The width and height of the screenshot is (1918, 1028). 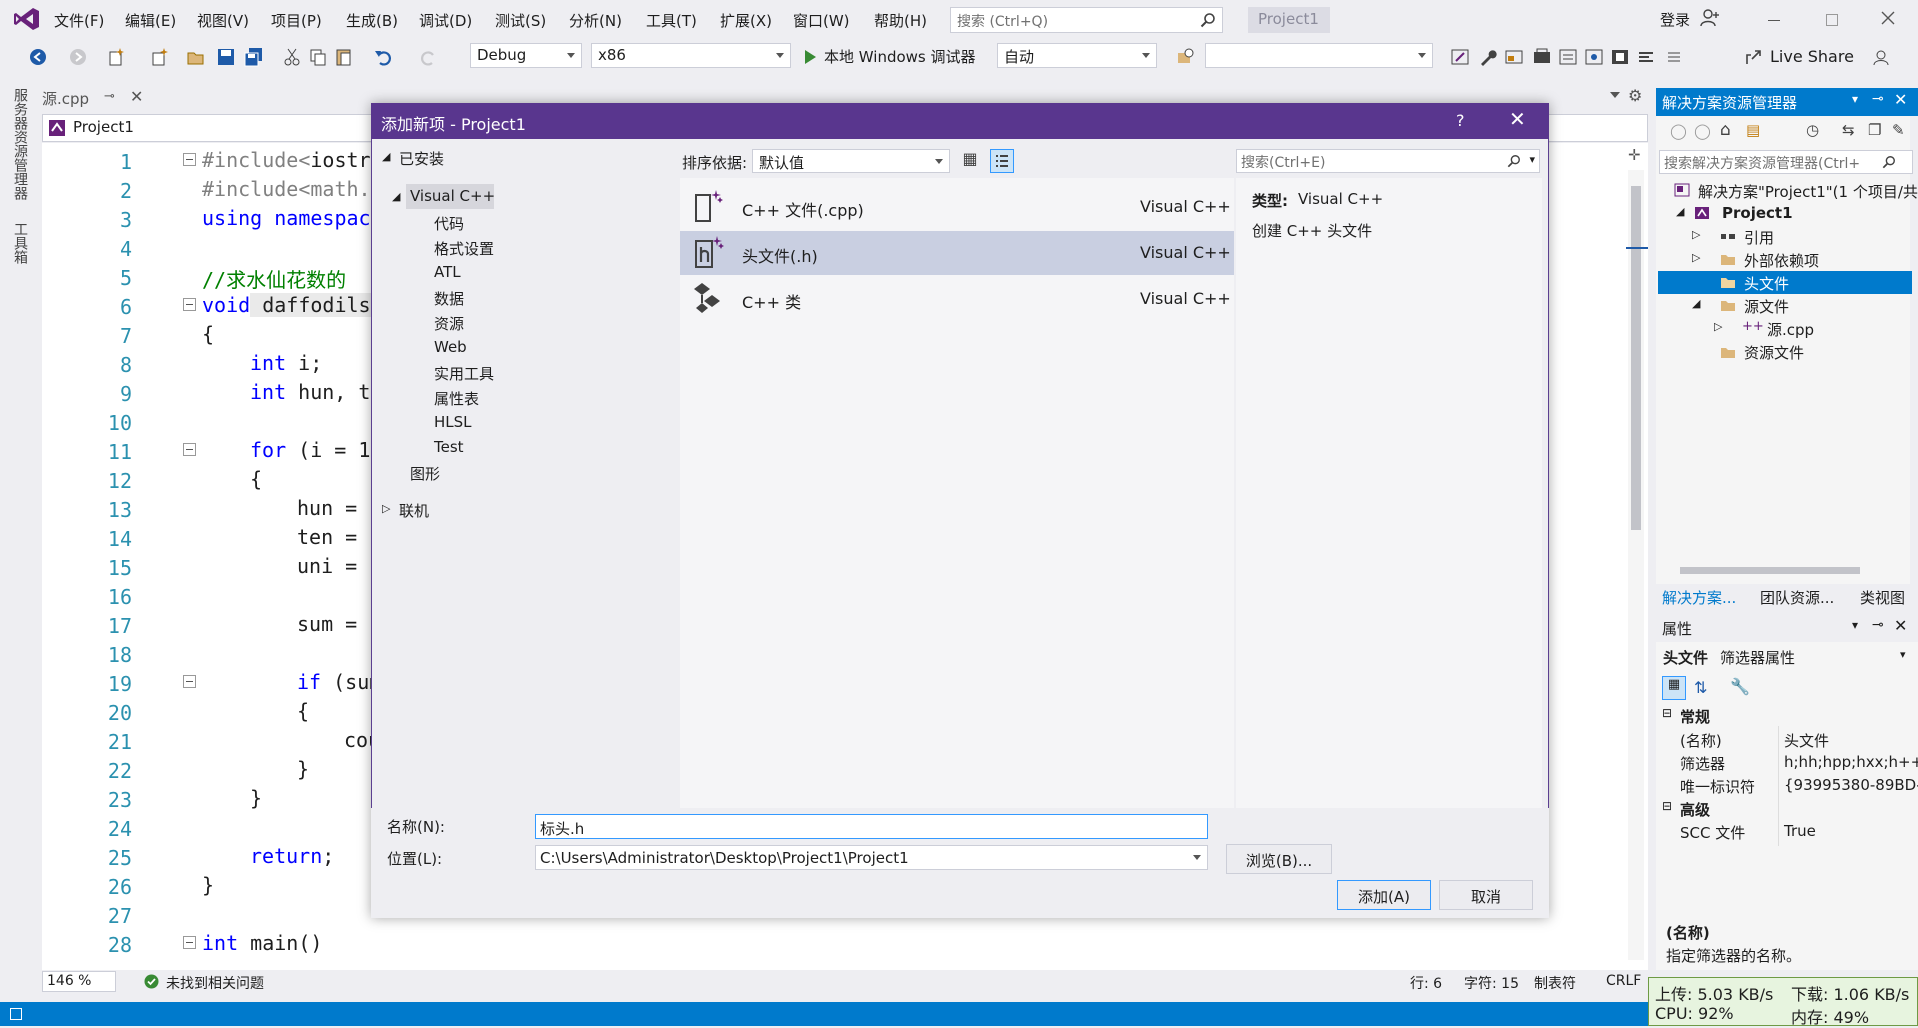 What do you see at coordinates (957, 207) in the screenshot?
I see `template-row-cpp: C++ 文件(.cpp) Visual C++` at bounding box center [957, 207].